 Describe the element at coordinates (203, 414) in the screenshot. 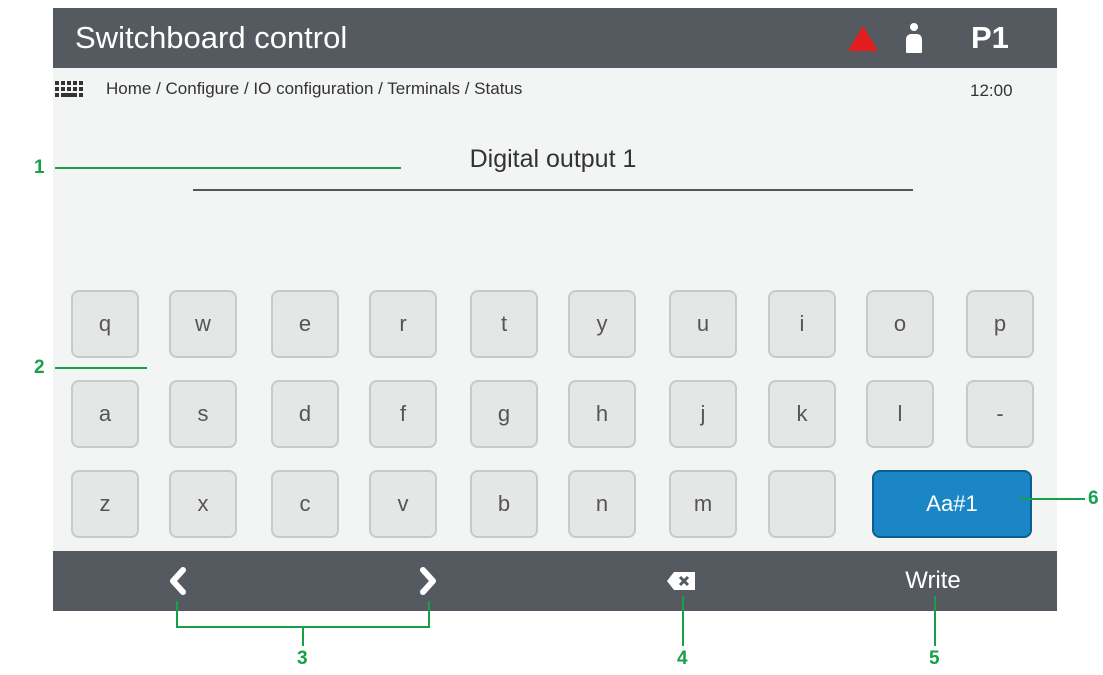

I see `key-s: s` at that location.